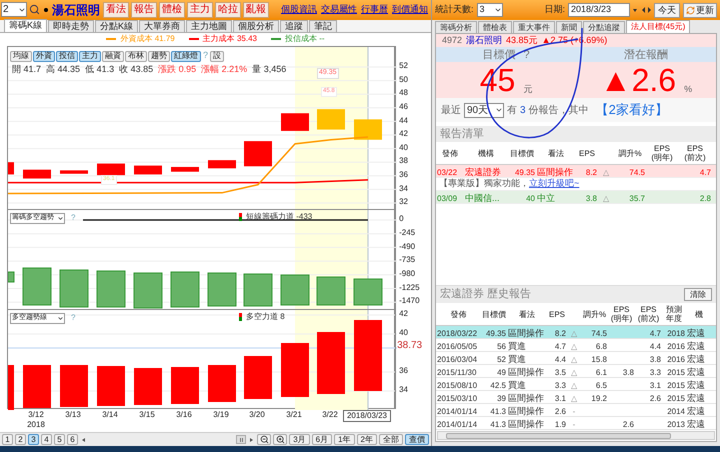 The image size is (720, 452). Describe the element at coordinates (264, 440) in the screenshot. I see `zoom-out-button` at that location.